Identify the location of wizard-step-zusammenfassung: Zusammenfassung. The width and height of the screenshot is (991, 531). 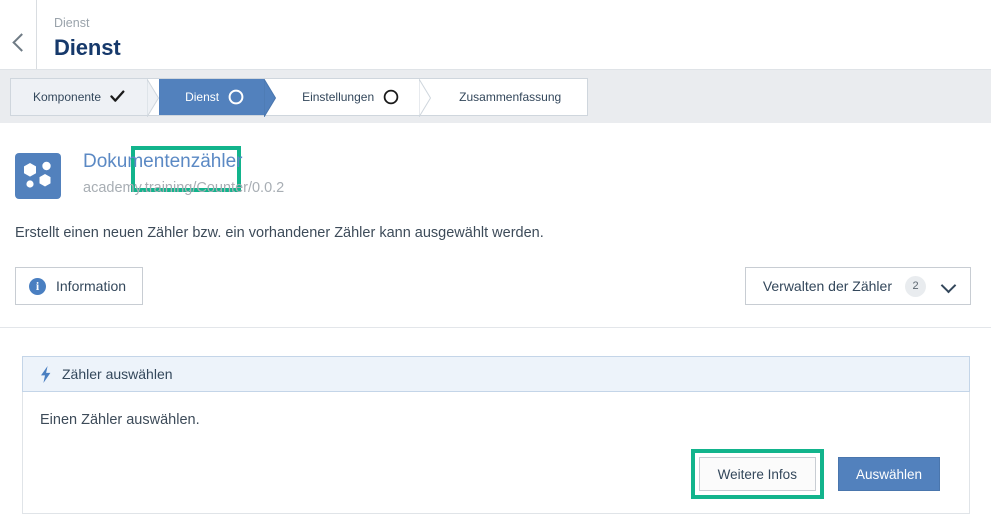
(509, 96).